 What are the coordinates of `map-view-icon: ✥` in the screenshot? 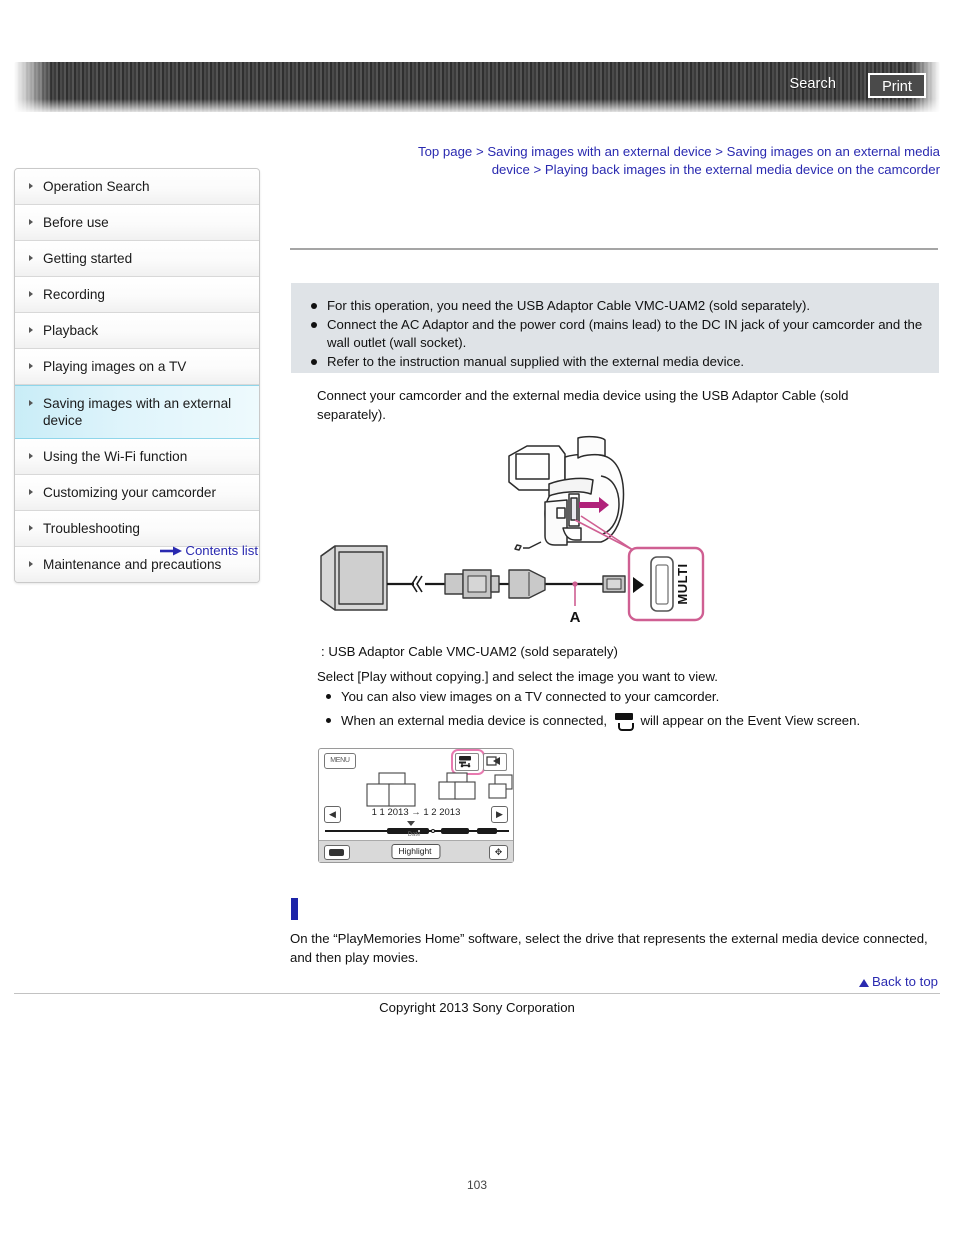 It's located at (498, 852).